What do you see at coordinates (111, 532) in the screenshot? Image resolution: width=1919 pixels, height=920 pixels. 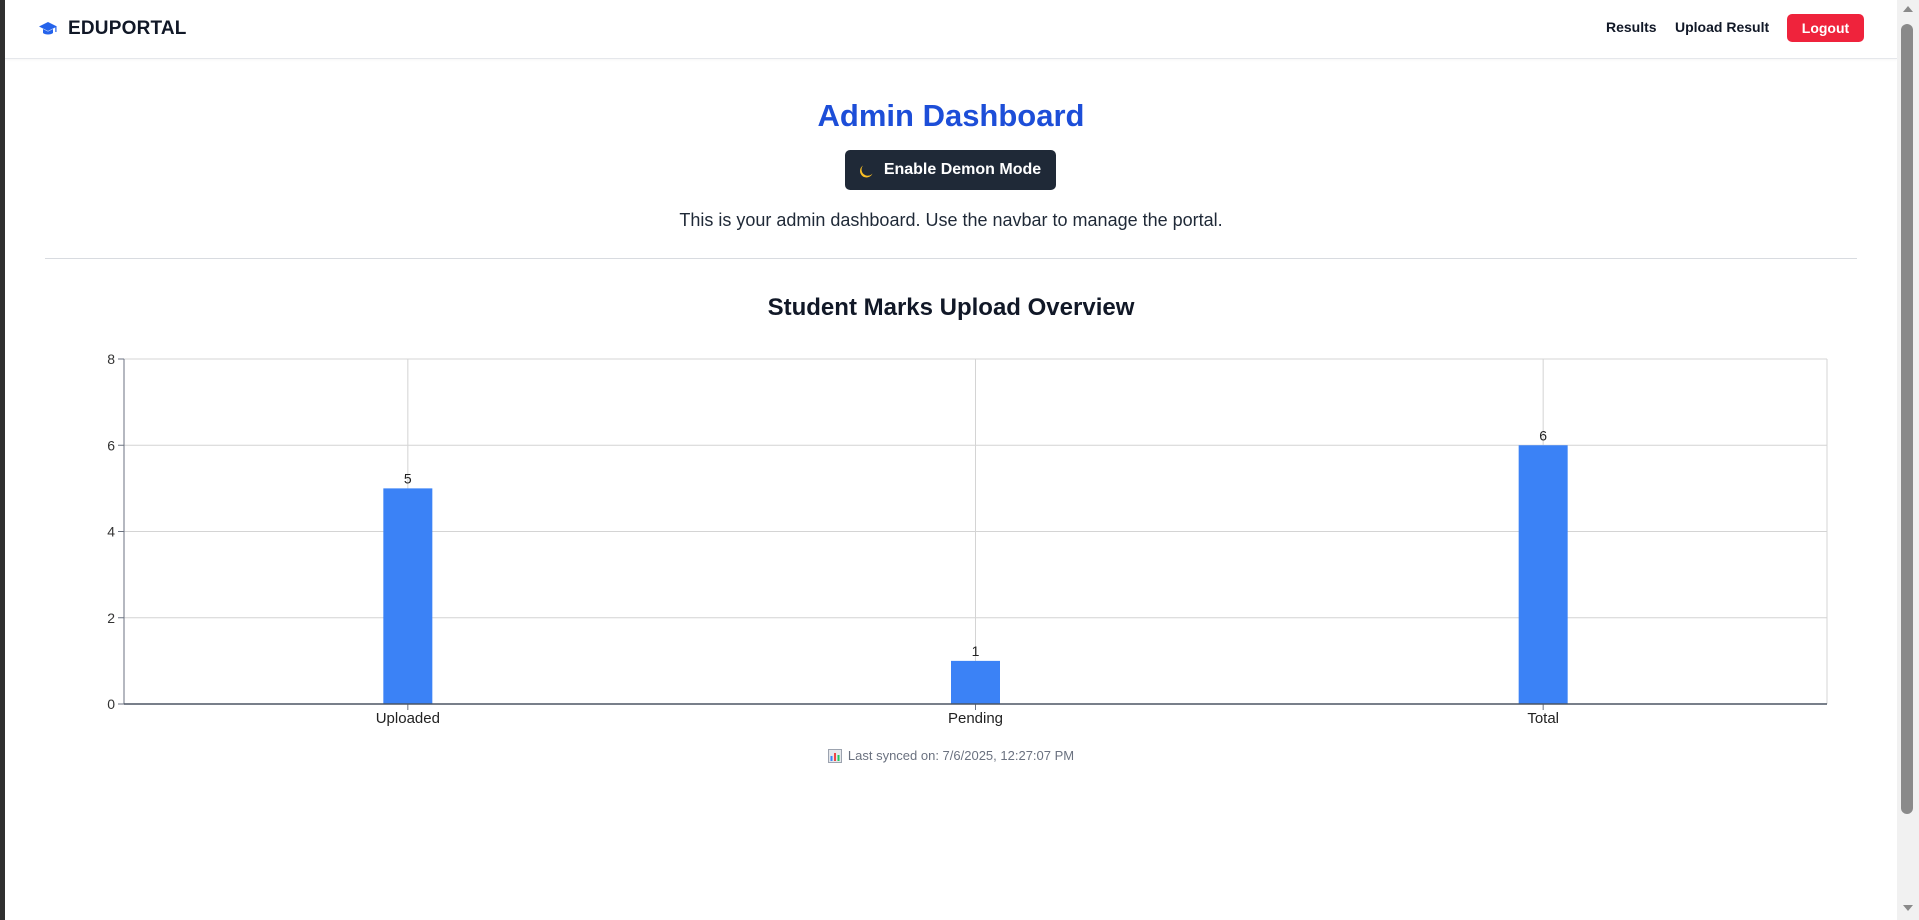 I see `y-tick-label: 4` at bounding box center [111, 532].